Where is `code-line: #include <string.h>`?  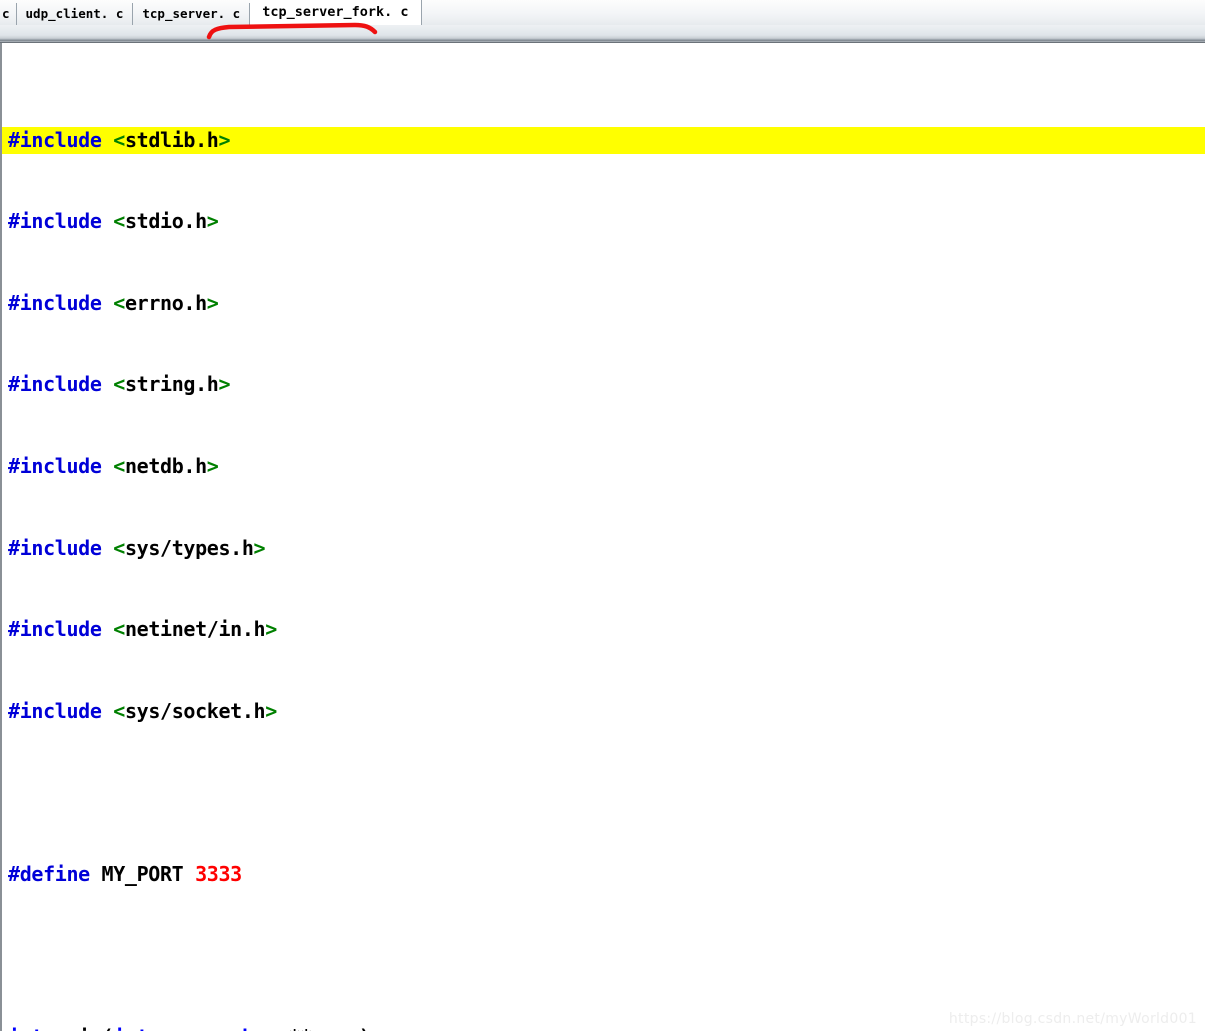
code-line: #include <string.h> is located at coordinates (119, 384).